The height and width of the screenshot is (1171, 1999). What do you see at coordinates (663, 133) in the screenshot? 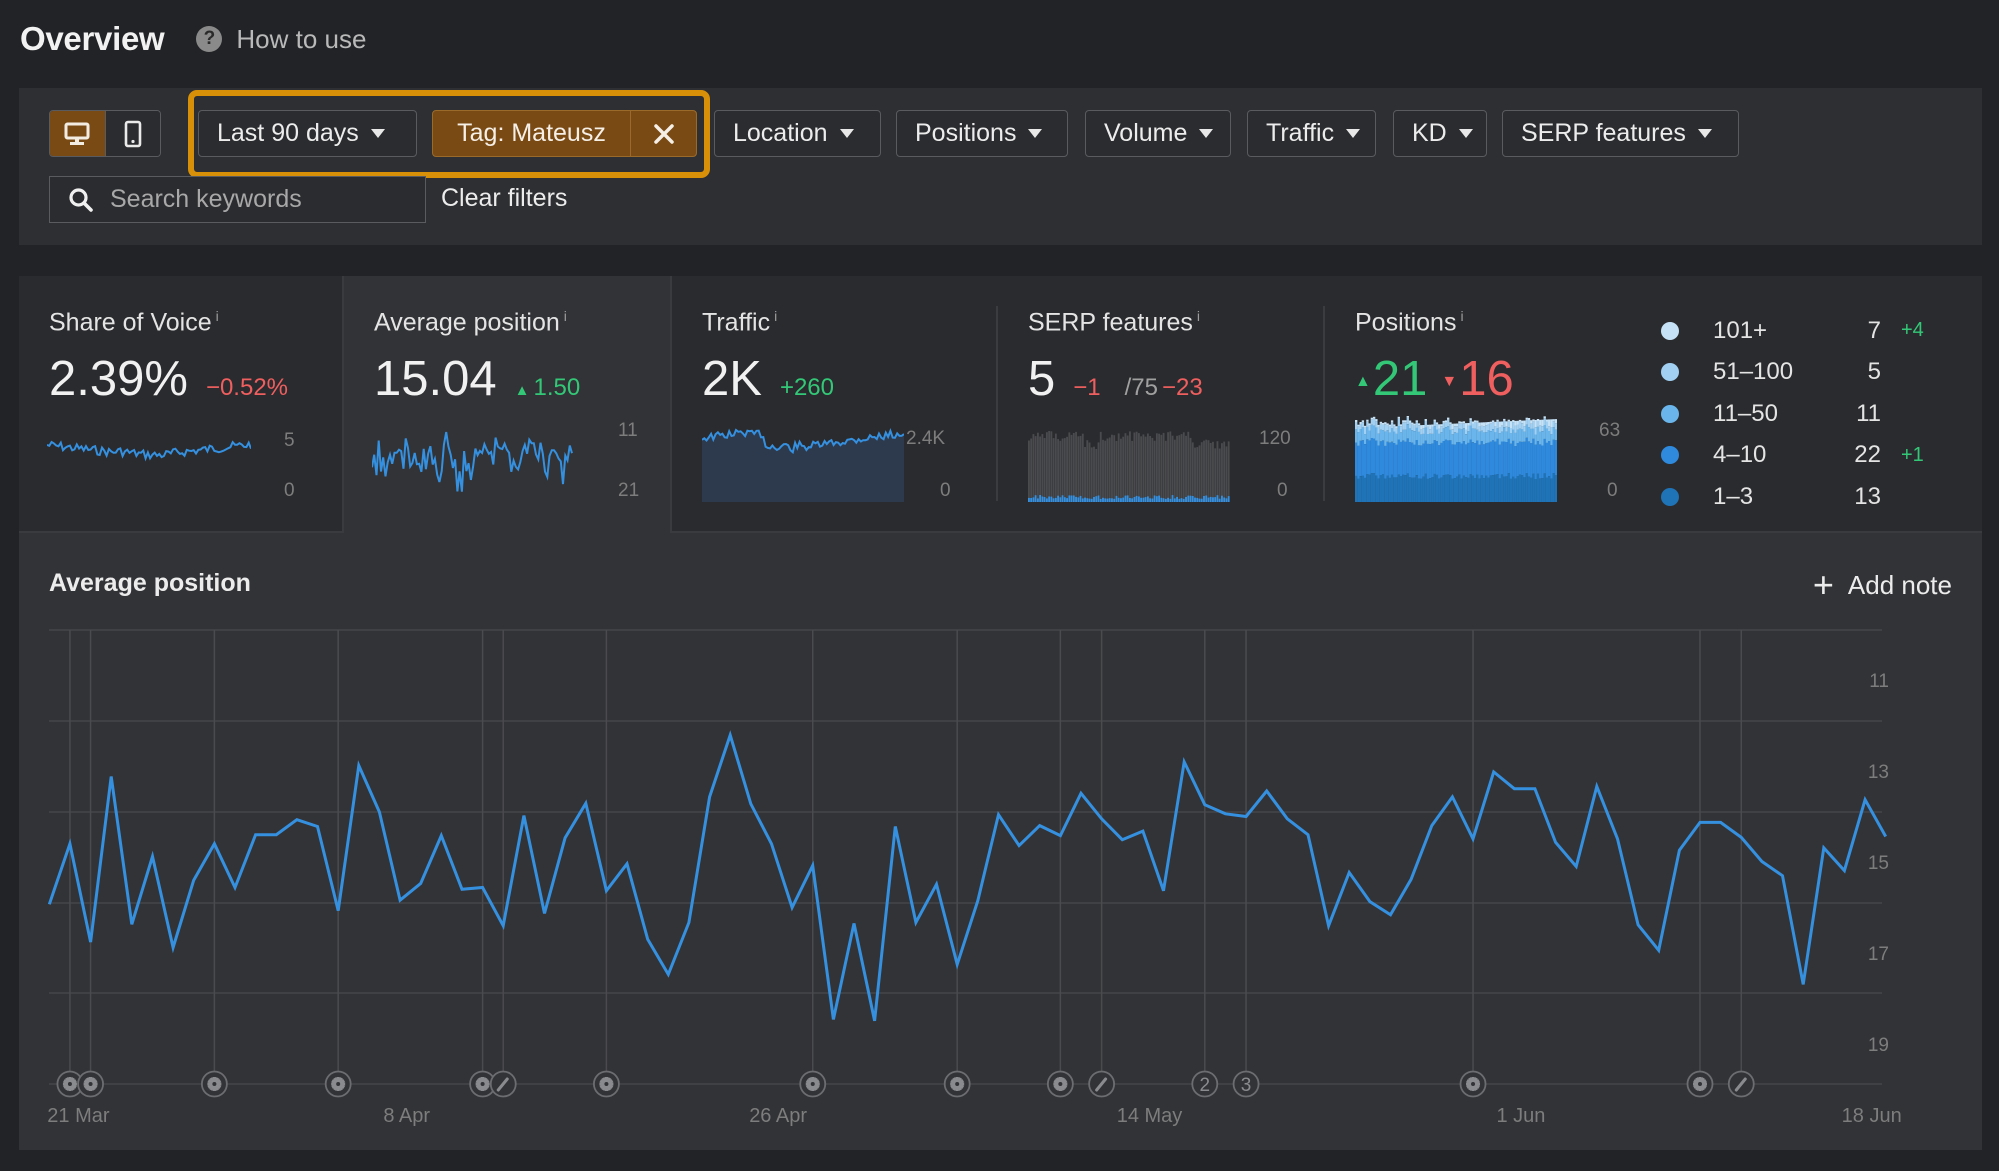
I see `remove-tag-button` at bounding box center [663, 133].